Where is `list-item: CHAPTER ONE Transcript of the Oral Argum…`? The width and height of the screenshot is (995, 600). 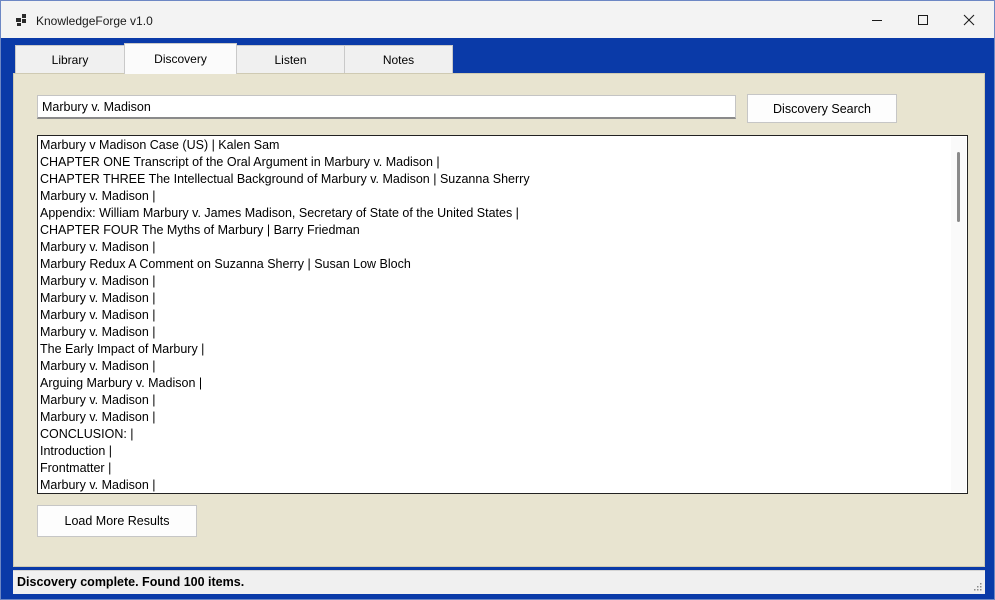
list-item: CHAPTER ONE Transcript of the Oral Argum… is located at coordinates (495, 162).